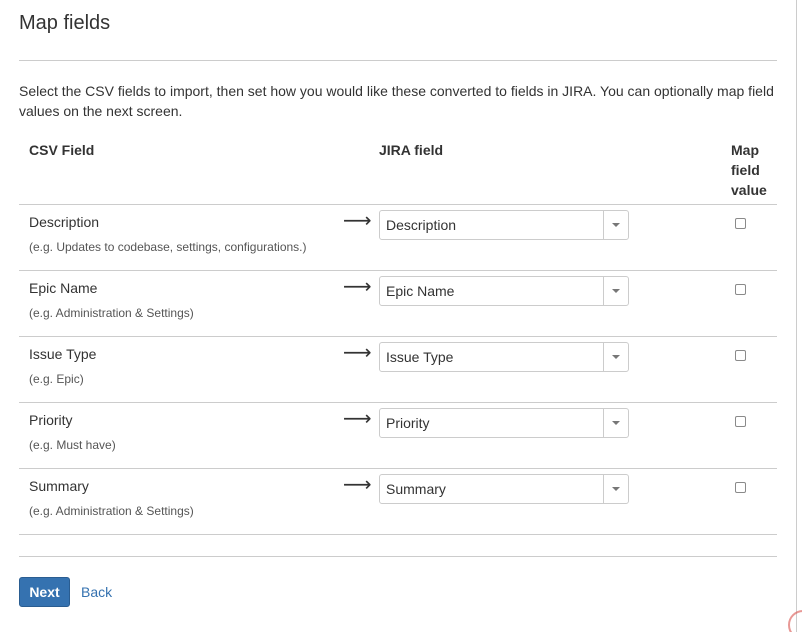  What do you see at coordinates (51, 420) in the screenshot?
I see `csv-field-name: Priority` at bounding box center [51, 420].